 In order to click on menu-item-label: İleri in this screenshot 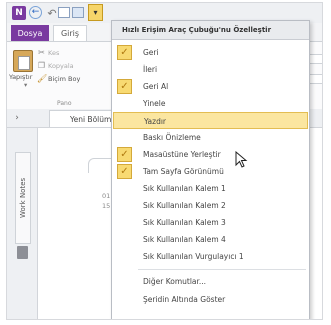, I will do `click(150, 69)`.